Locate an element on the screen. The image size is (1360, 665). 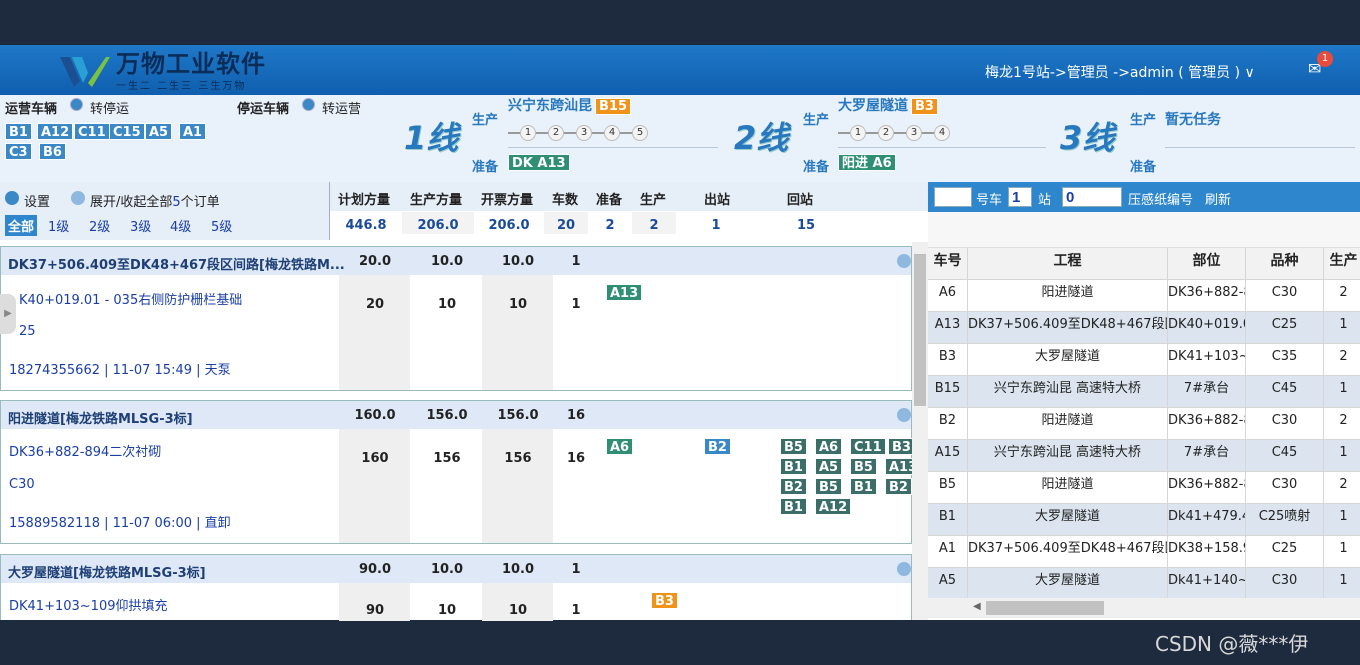
order-part: DK41+103~109仰拱填充 is located at coordinates (88, 604).